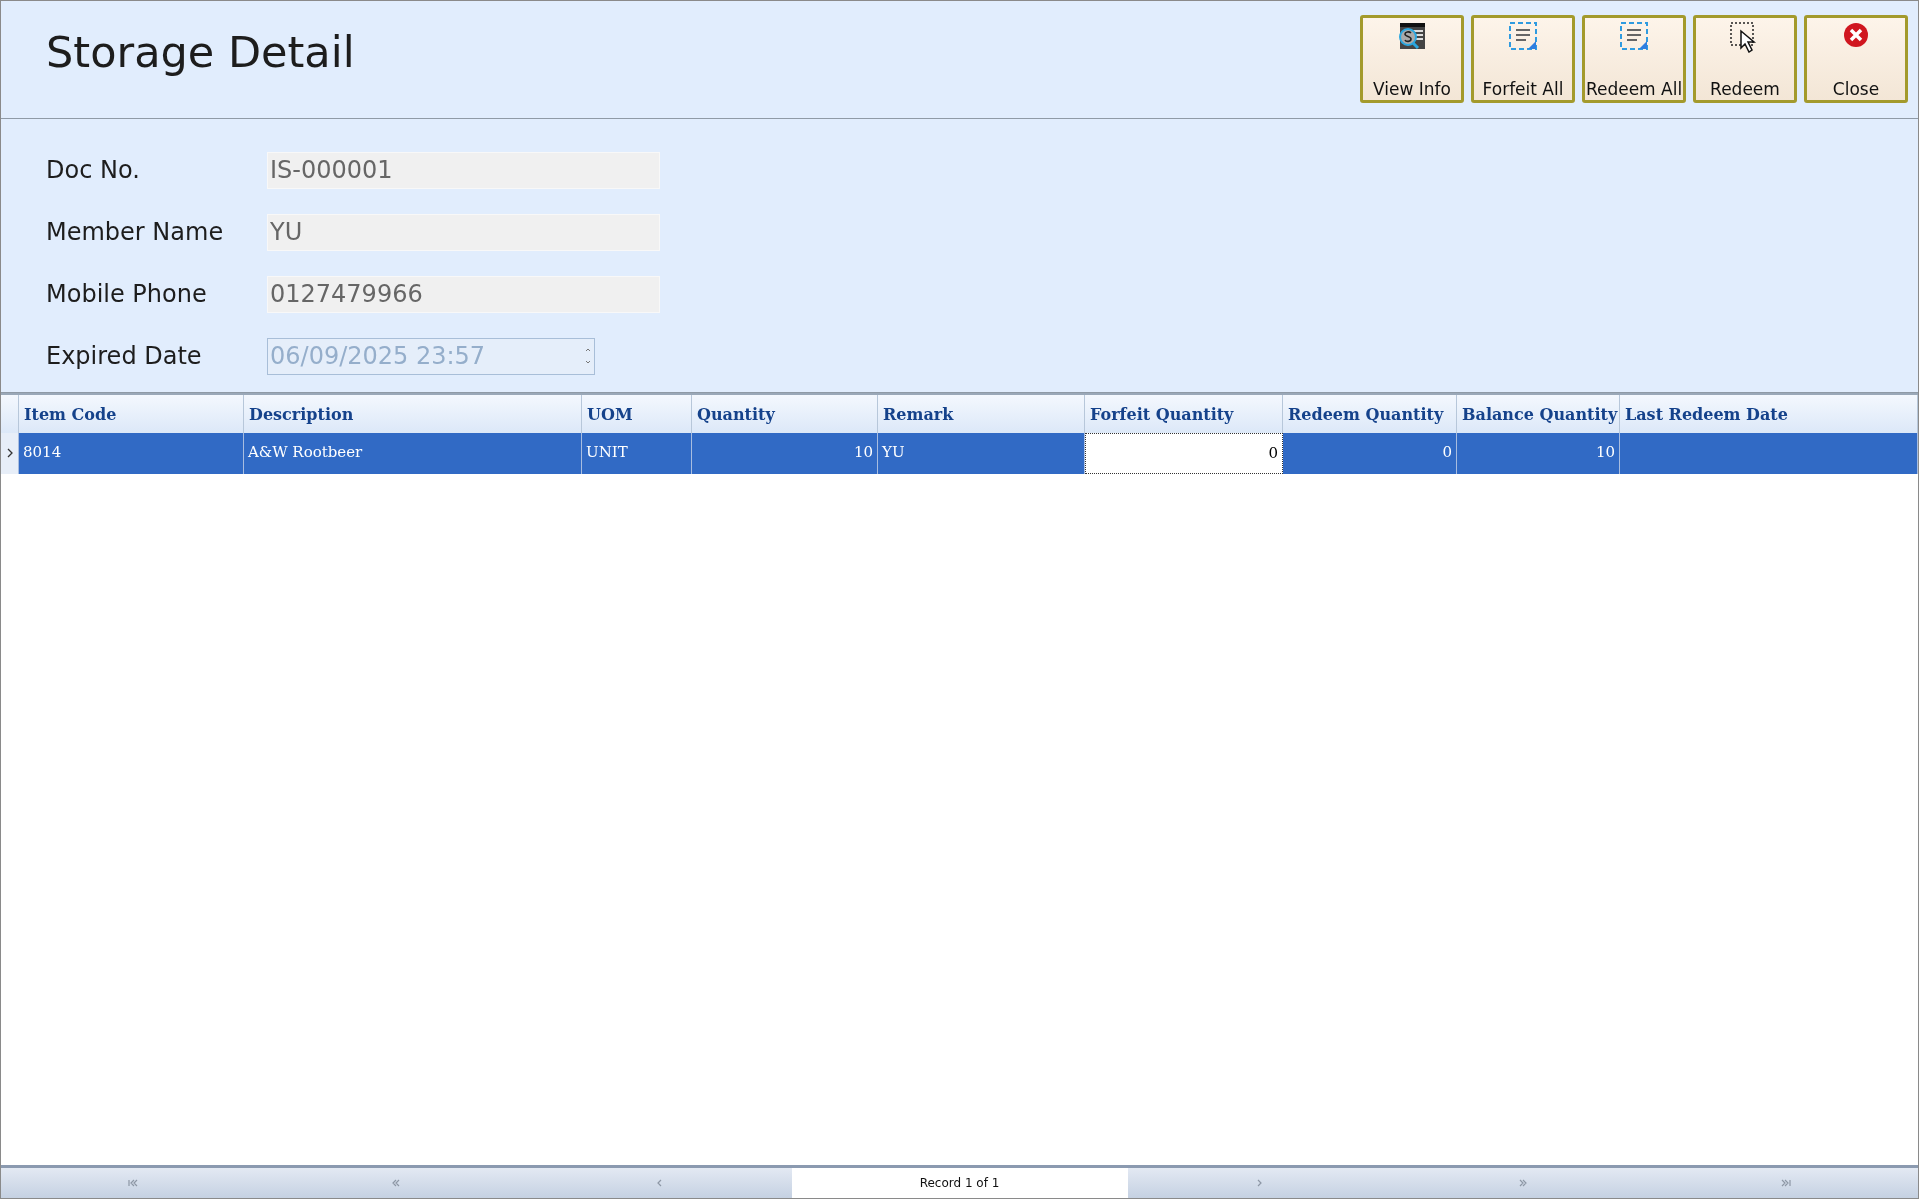 This screenshot has height=1199, width=1919. What do you see at coordinates (131, 453) in the screenshot?
I see `table-cell: 8014` at bounding box center [131, 453].